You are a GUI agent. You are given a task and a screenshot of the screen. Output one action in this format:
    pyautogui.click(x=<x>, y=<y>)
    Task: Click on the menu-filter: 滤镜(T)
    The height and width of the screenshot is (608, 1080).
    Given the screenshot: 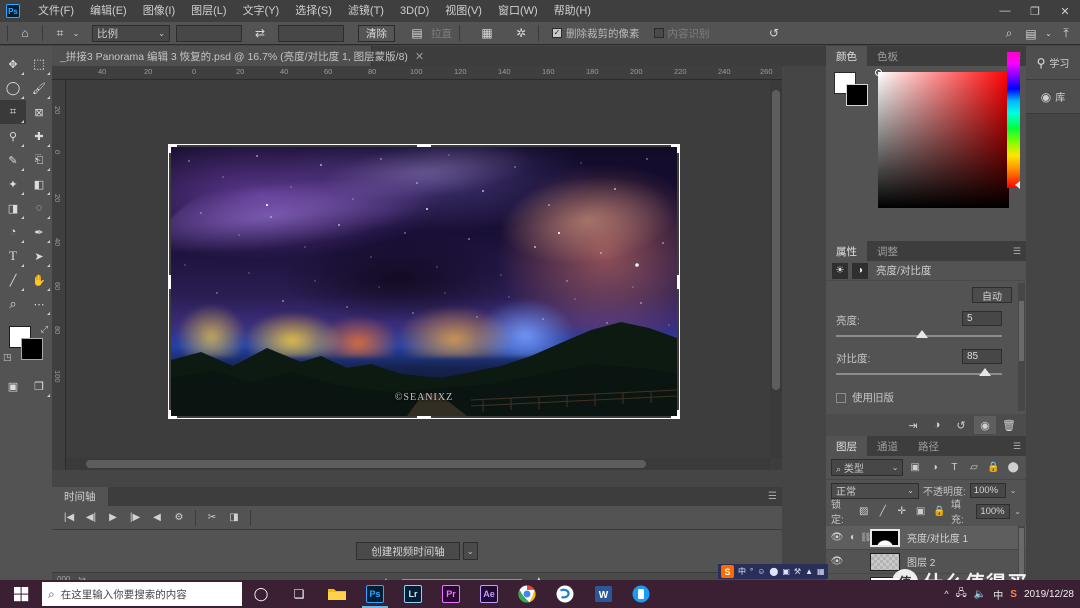 What is the action you would take?
    pyautogui.click(x=366, y=11)
    